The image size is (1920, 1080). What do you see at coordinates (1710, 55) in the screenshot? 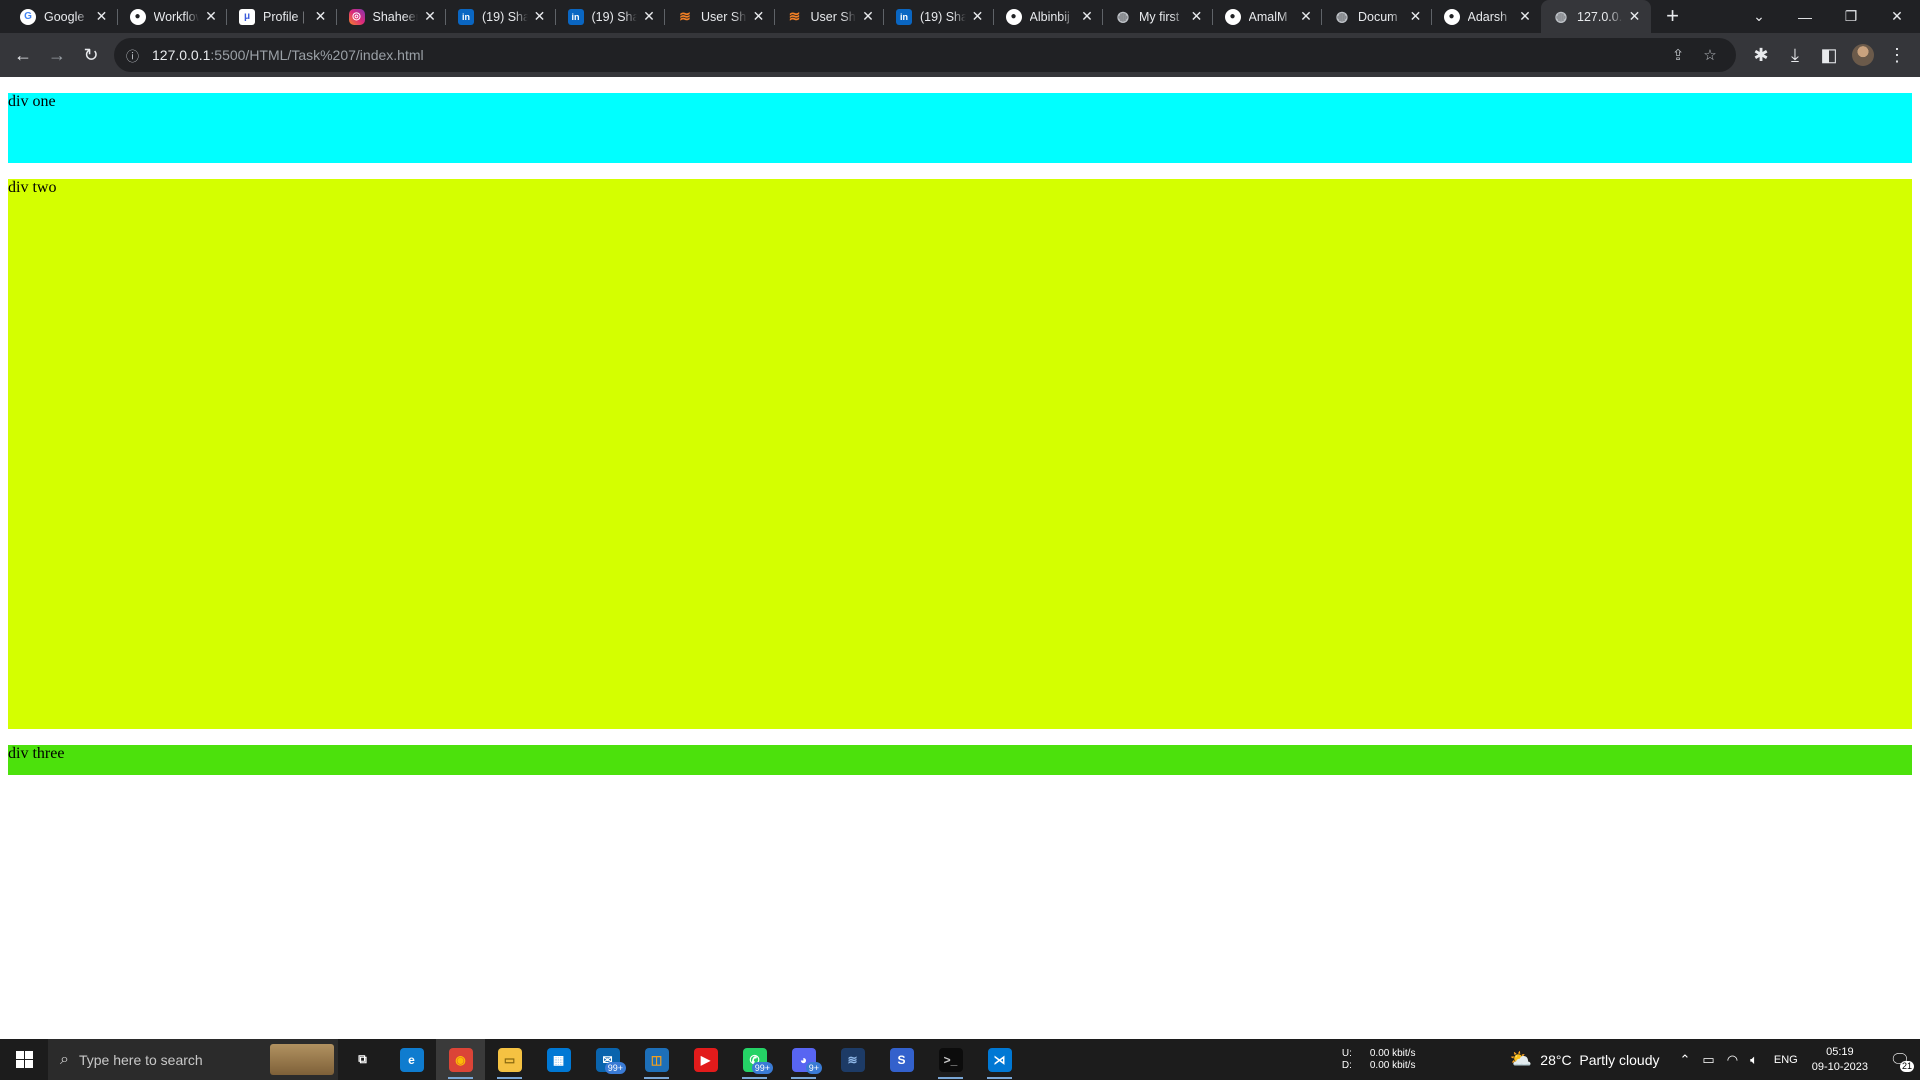
I see `bookmark-star-icon: ☆` at bounding box center [1710, 55].